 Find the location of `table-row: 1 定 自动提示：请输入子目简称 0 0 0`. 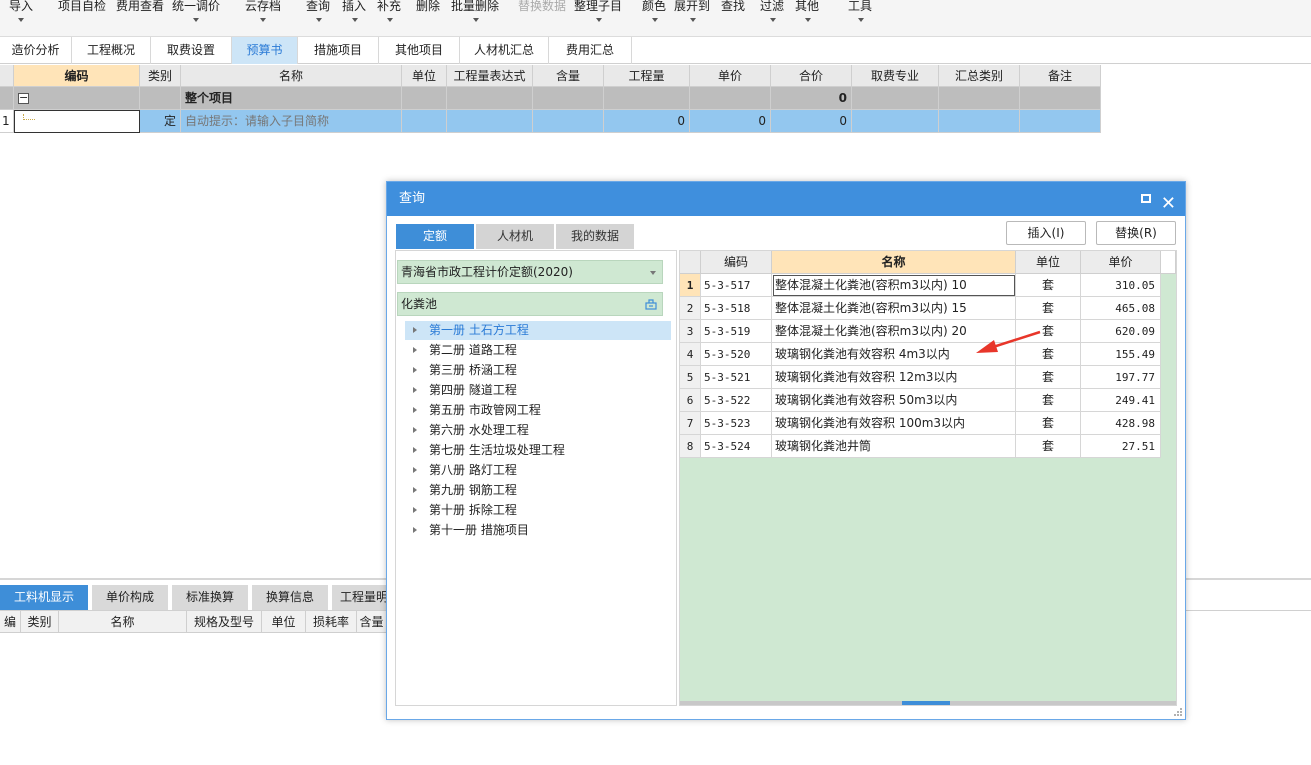

table-row: 1 定 自动提示：请输入子目简称 0 0 0 is located at coordinates (550, 121).